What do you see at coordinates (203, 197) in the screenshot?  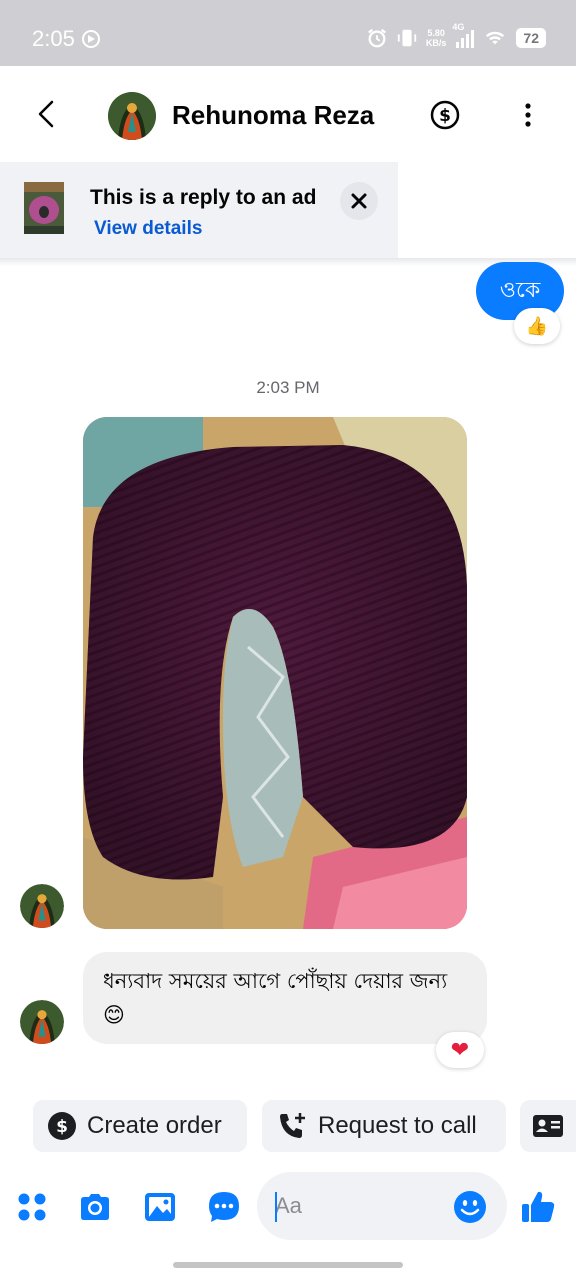 I see `ad-banner-title: This is a reply to an ad` at bounding box center [203, 197].